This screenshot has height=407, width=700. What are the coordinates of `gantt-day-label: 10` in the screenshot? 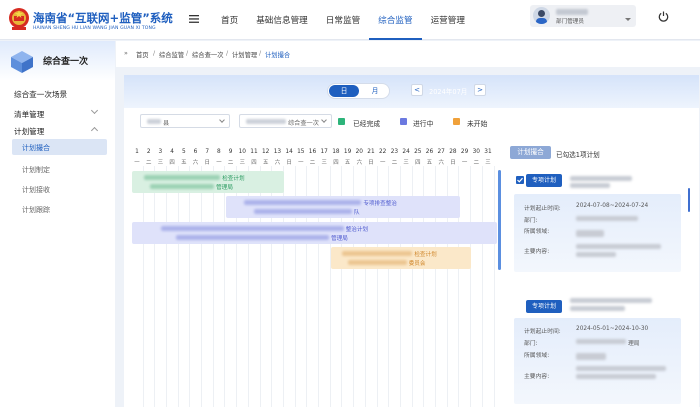 It's located at (242, 152).